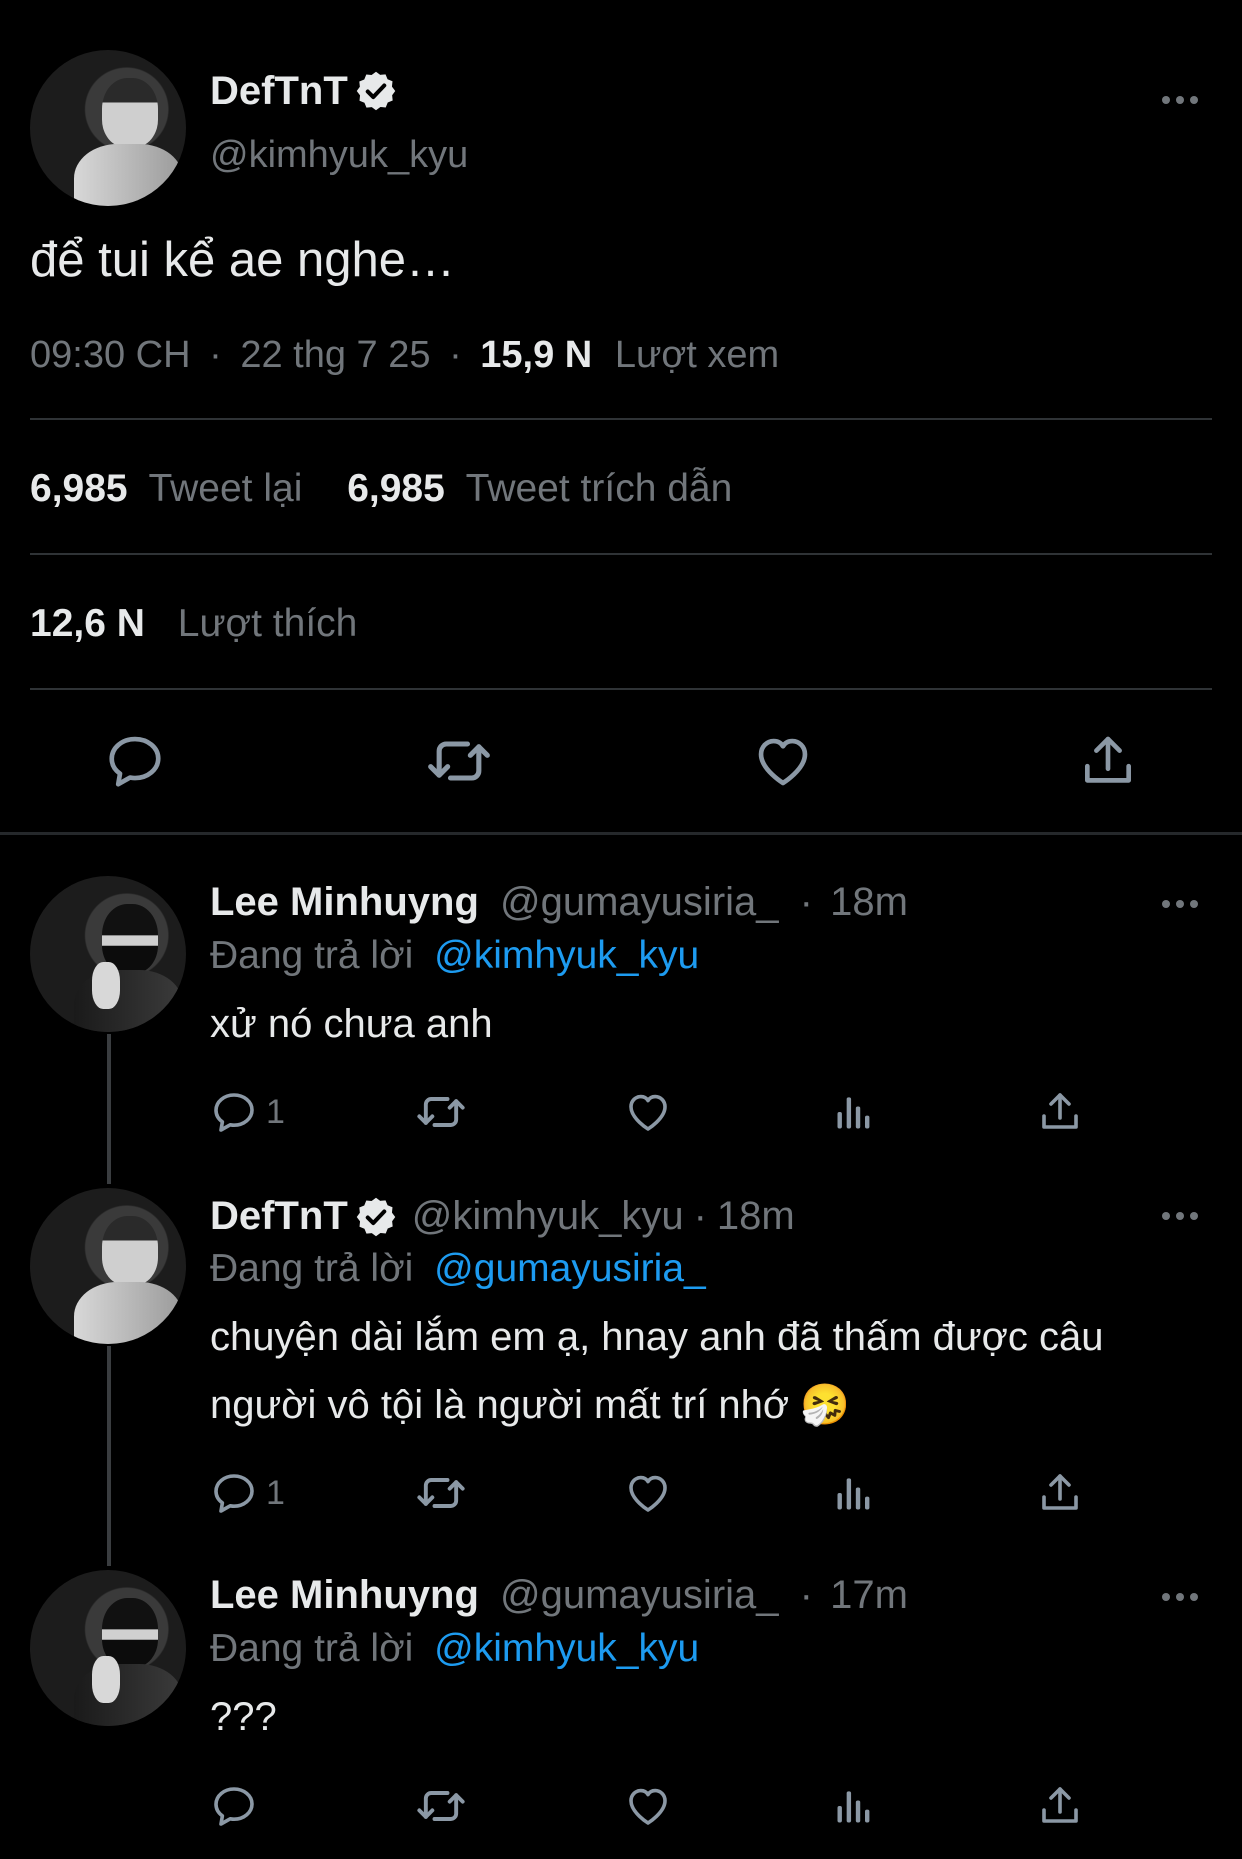  Describe the element at coordinates (108, 128) in the screenshot. I see `author-avatar` at that location.